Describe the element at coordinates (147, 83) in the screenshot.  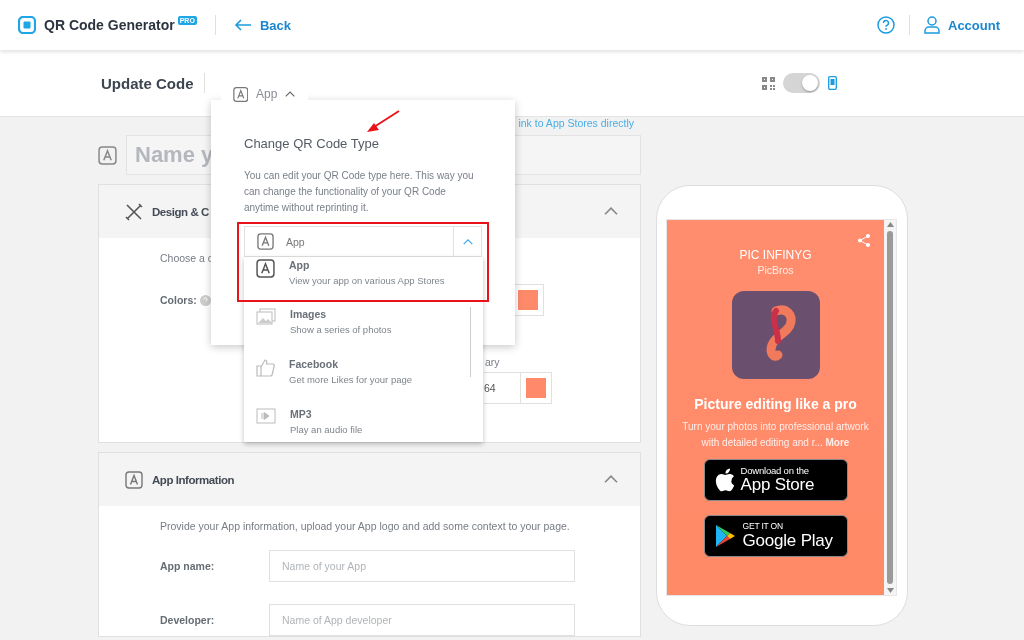
I see `page-title: Update Code` at that location.